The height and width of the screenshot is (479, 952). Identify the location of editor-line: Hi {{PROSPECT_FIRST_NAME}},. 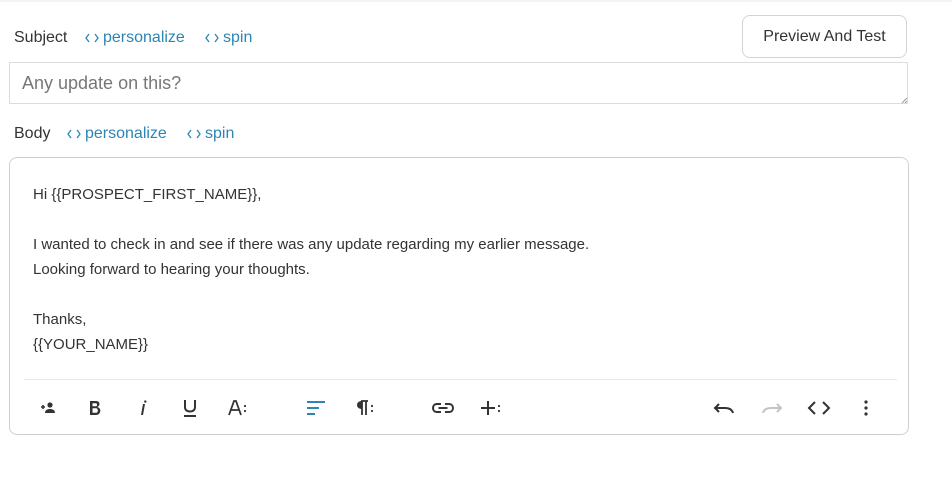
(147, 194).